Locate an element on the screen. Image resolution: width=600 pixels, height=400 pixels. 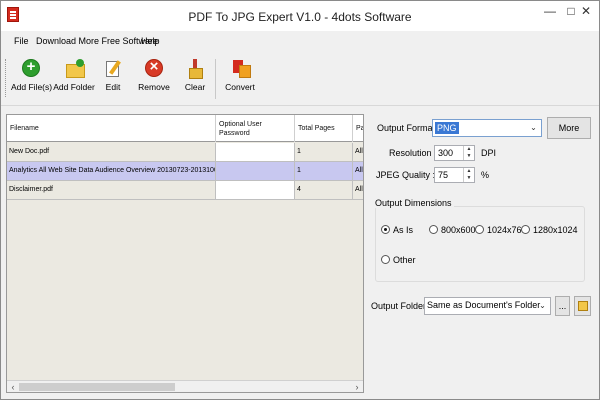
add-folder-label: Add Folder is located at coordinates (74, 87).